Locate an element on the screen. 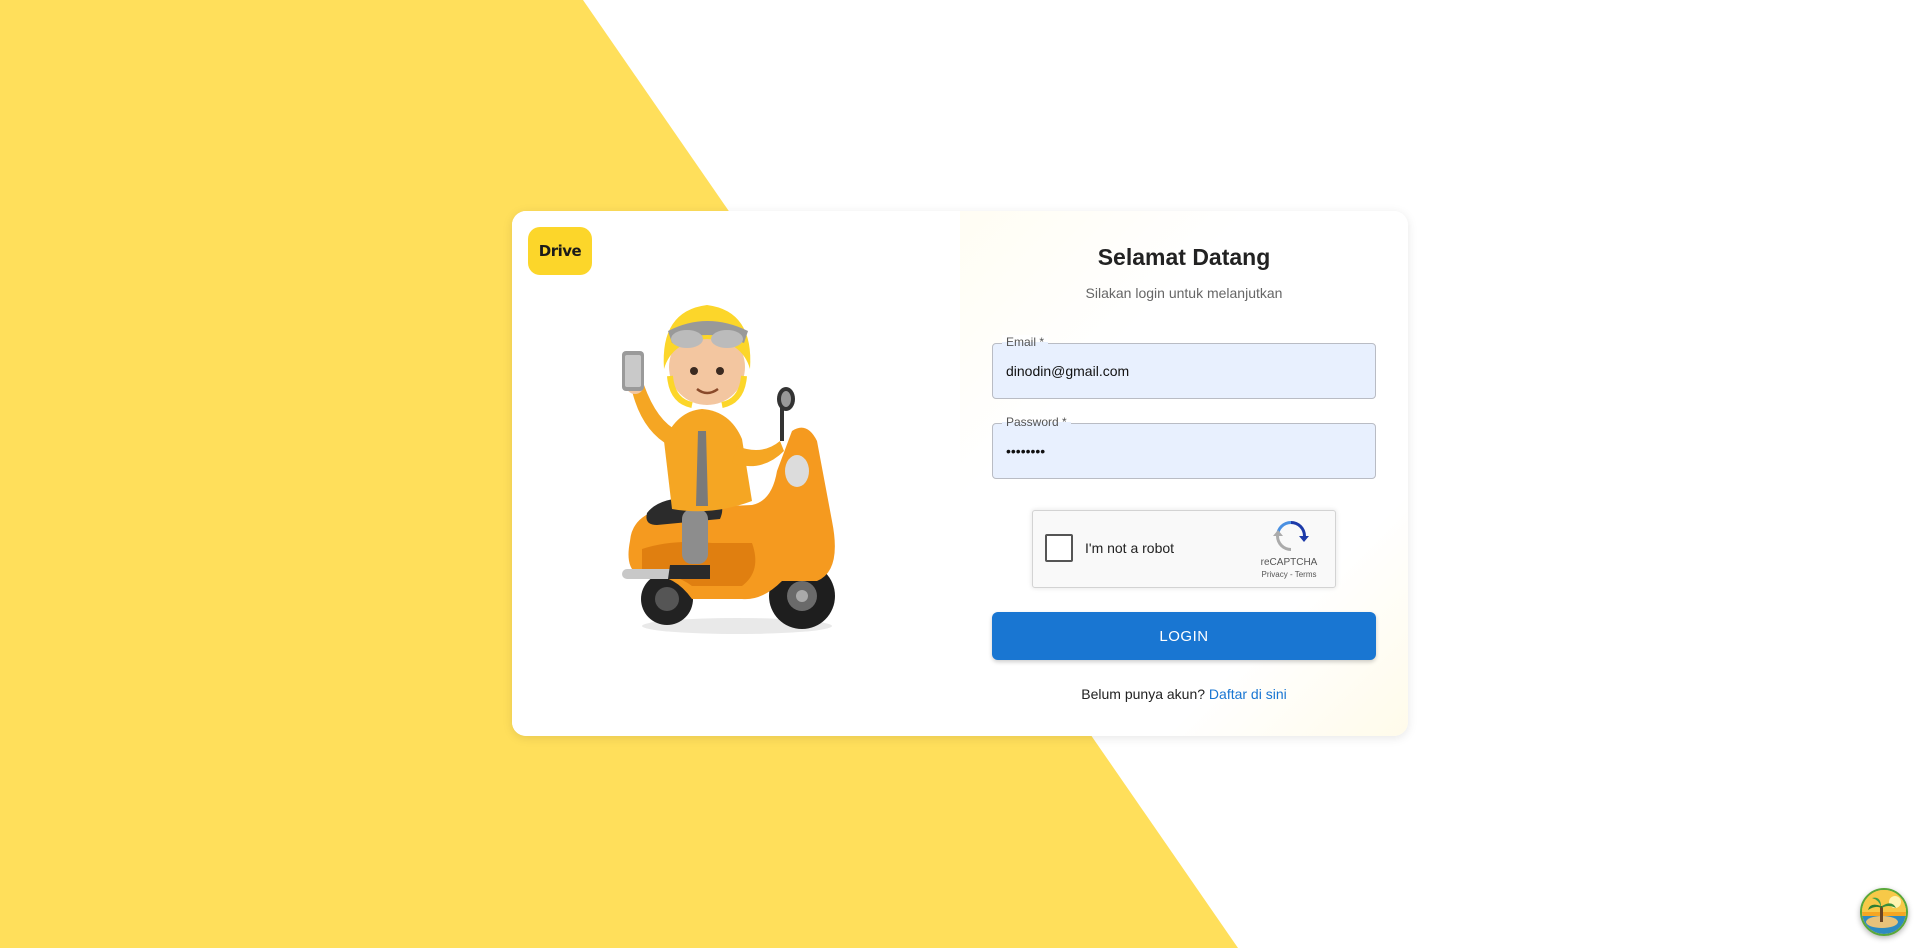 The image size is (1920, 948). register-prompt: Belum punya akun? Daftar di sini is located at coordinates (1184, 694).